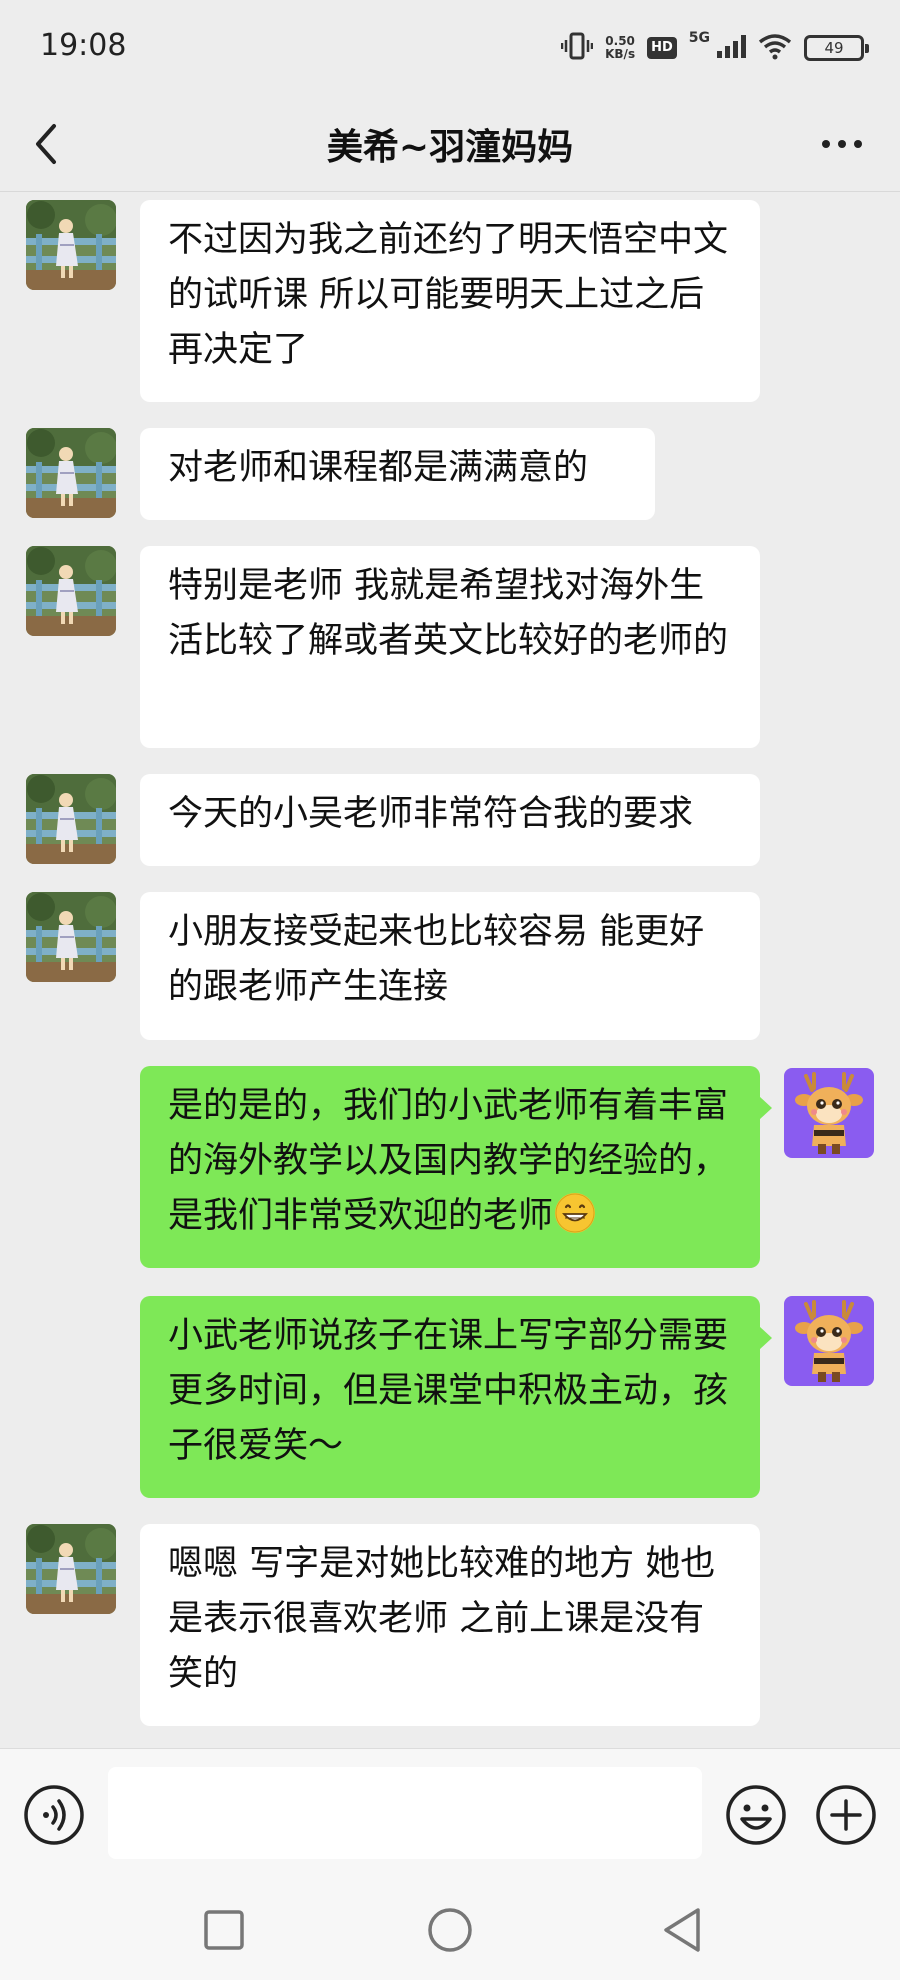 This screenshot has height=1980, width=900. I want to click on chat-header: 美希~羽潼妈妈, so click(450, 144).